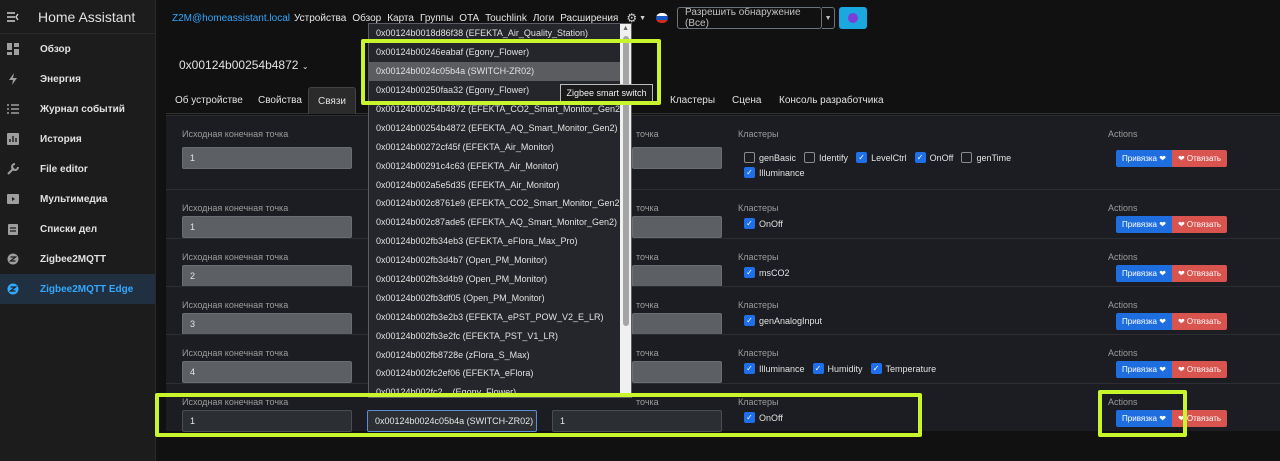  What do you see at coordinates (77, 259) in the screenshot?
I see `sidebar-item: Zigbee2MQTT` at bounding box center [77, 259].